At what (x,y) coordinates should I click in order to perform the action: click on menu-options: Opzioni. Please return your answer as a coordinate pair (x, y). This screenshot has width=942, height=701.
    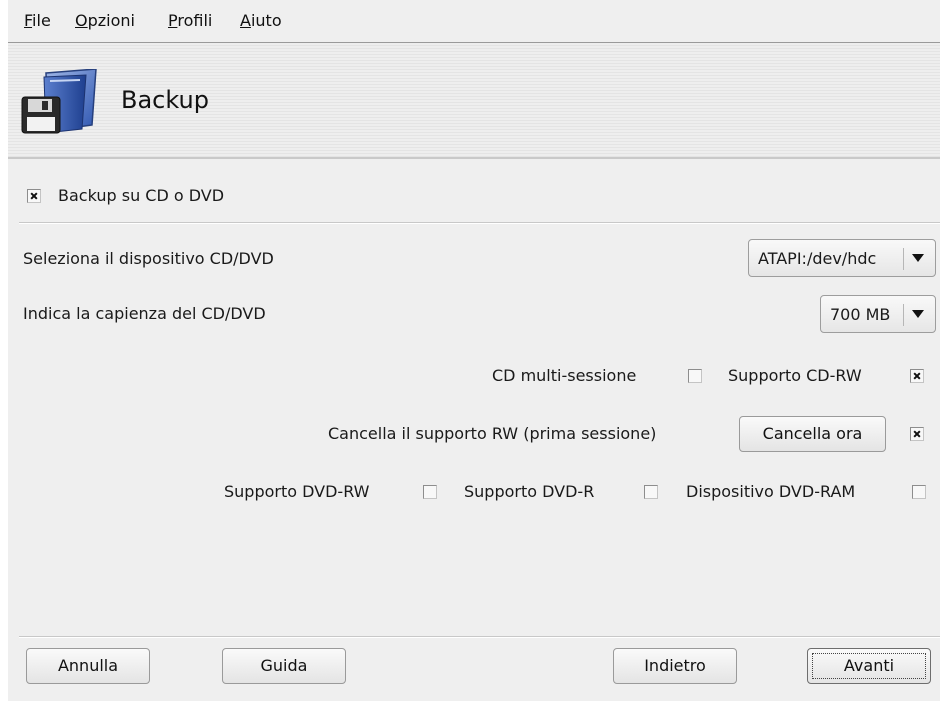
    Looking at the image, I should click on (105, 21).